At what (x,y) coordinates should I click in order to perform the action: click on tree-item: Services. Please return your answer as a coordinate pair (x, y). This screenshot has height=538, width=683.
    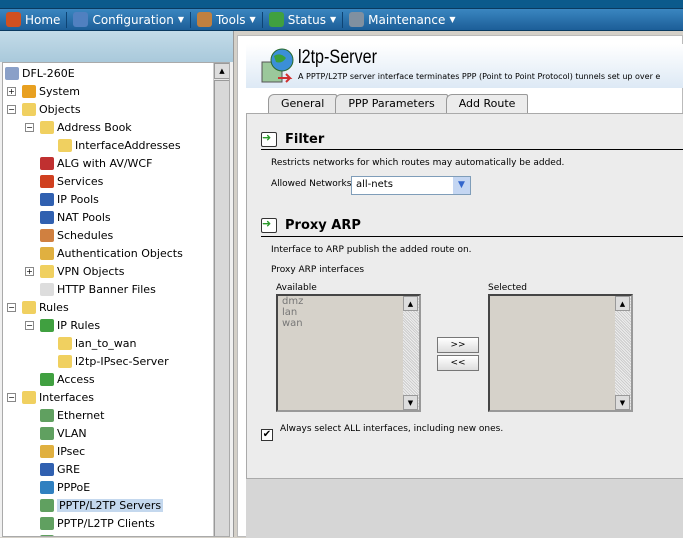
    Looking at the image, I should click on (64, 181).